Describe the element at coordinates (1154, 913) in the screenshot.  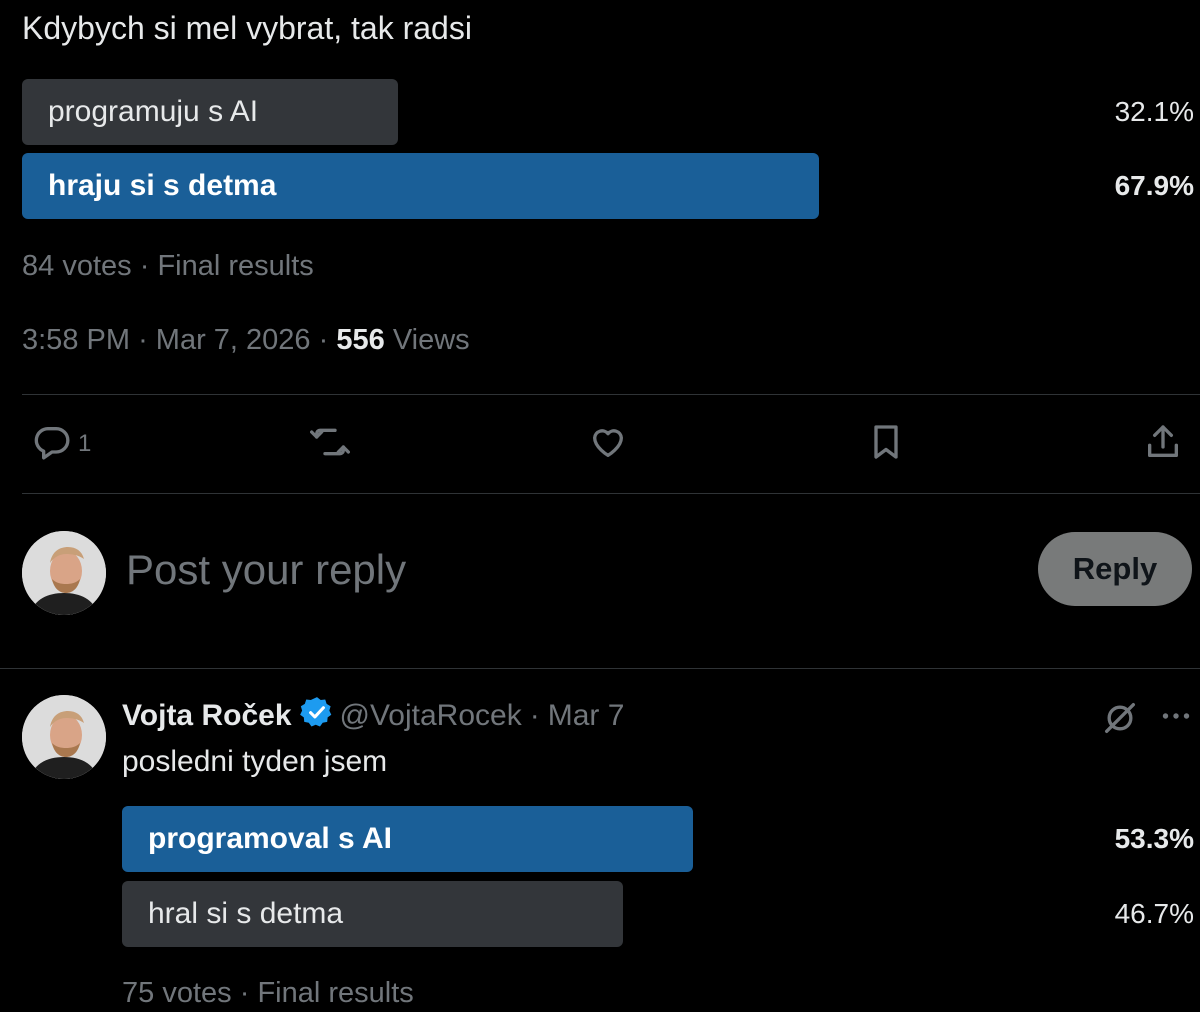
I see `poll-option-percent: 46.7%` at that location.